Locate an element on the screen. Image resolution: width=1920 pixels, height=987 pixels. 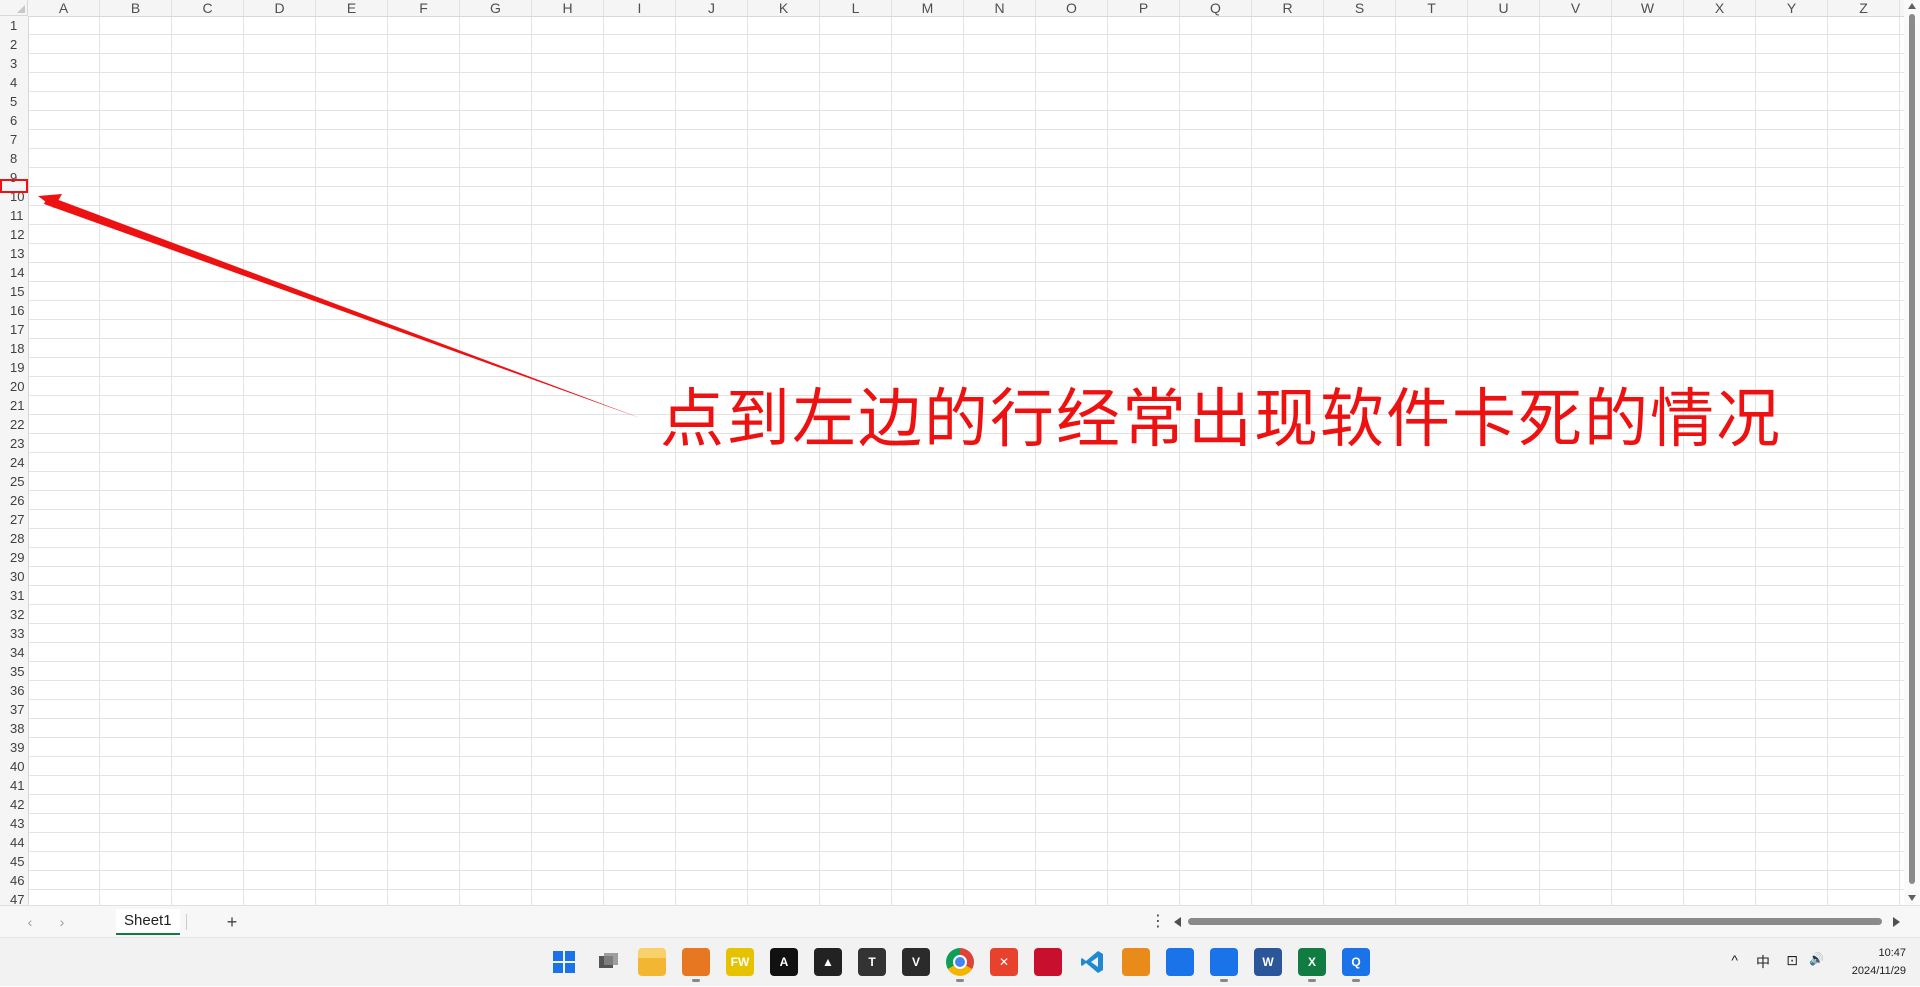
prev-sheet-button: ‹ is located at coordinates (30, 922).